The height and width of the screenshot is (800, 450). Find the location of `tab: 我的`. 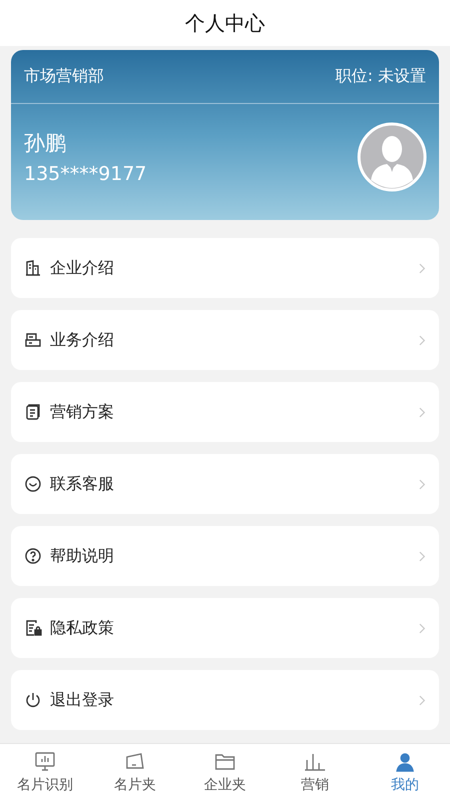

tab: 我的 is located at coordinates (405, 772).